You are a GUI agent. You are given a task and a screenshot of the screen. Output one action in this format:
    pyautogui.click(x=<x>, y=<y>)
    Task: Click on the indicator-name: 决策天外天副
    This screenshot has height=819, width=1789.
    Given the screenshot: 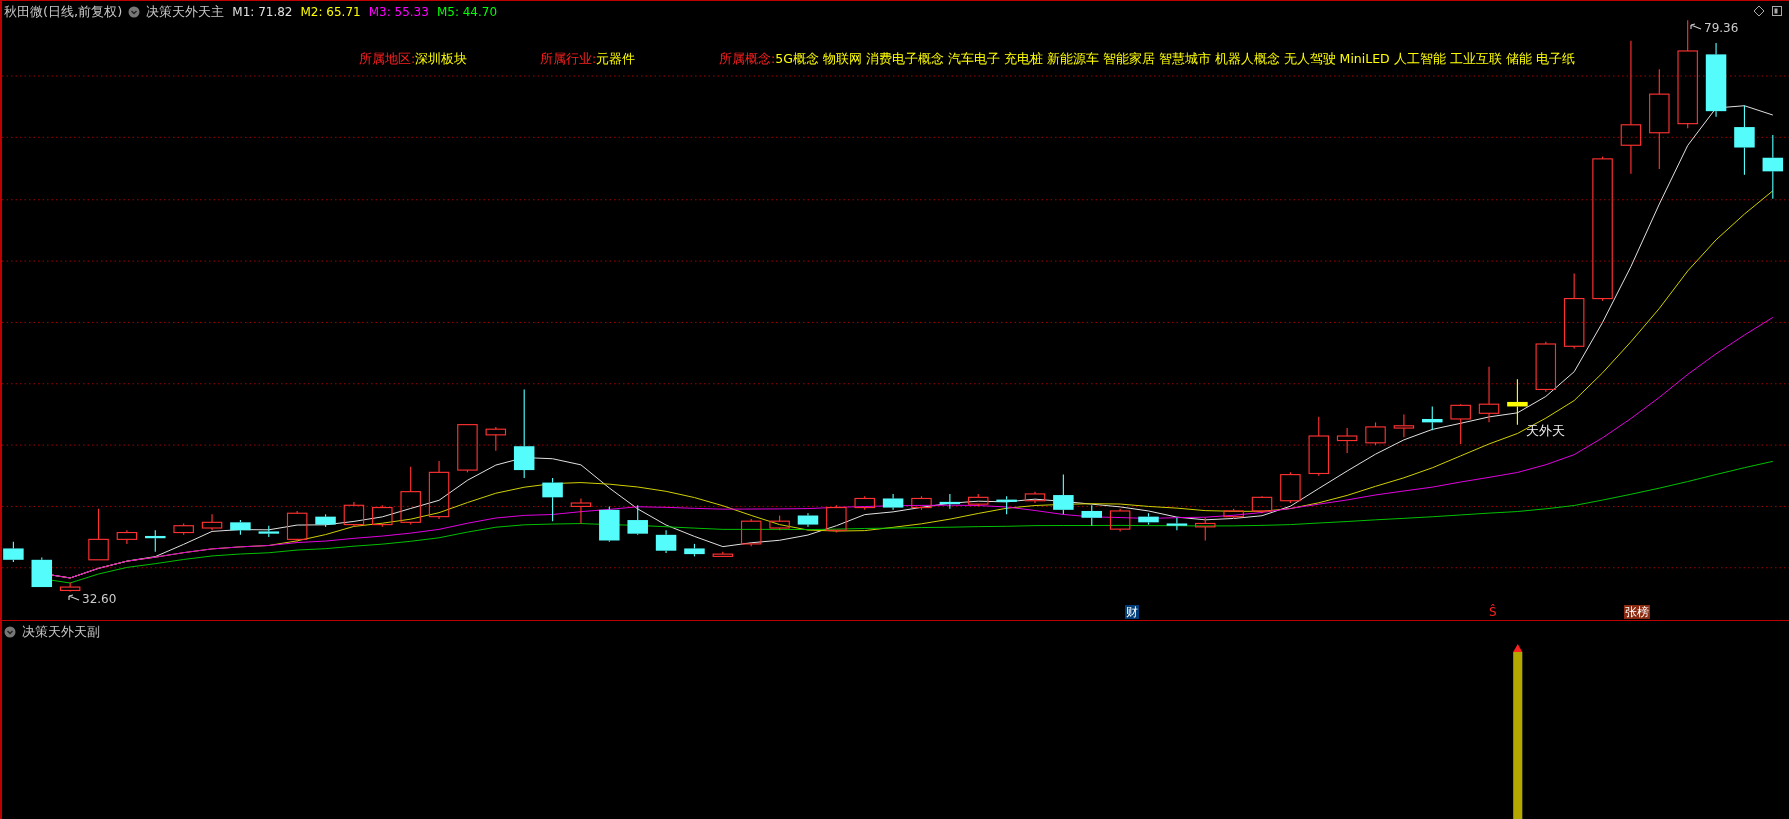 What is the action you would take?
    pyautogui.click(x=61, y=632)
    